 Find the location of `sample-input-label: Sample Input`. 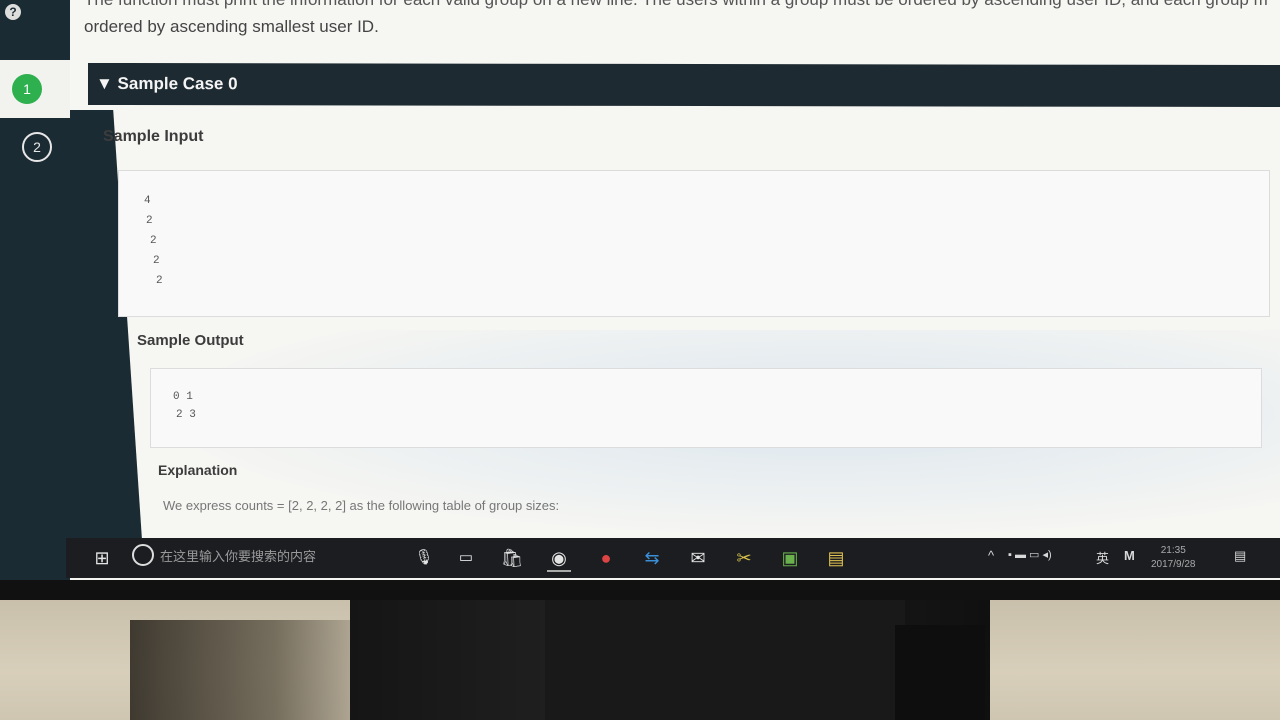

sample-input-label: Sample Input is located at coordinates (153, 136).